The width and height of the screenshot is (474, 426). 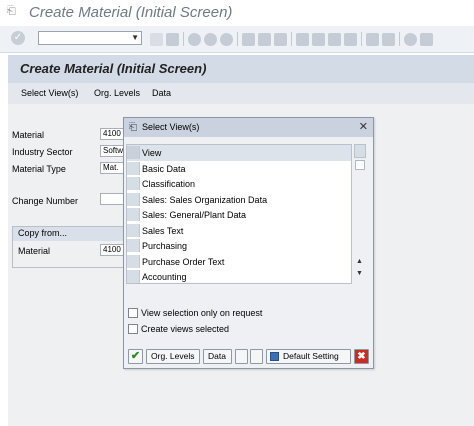 What do you see at coordinates (210, 39) in the screenshot?
I see `exit-round-icon` at bounding box center [210, 39].